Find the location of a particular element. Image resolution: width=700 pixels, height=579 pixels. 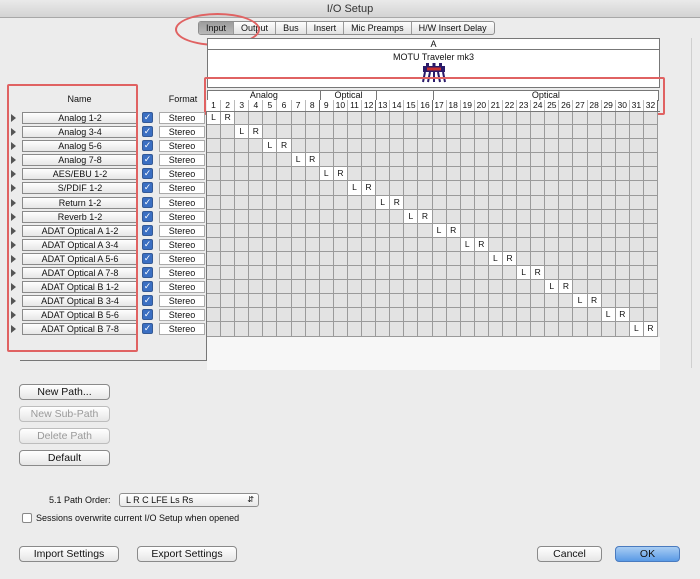

ok-button: OK is located at coordinates (647, 554).